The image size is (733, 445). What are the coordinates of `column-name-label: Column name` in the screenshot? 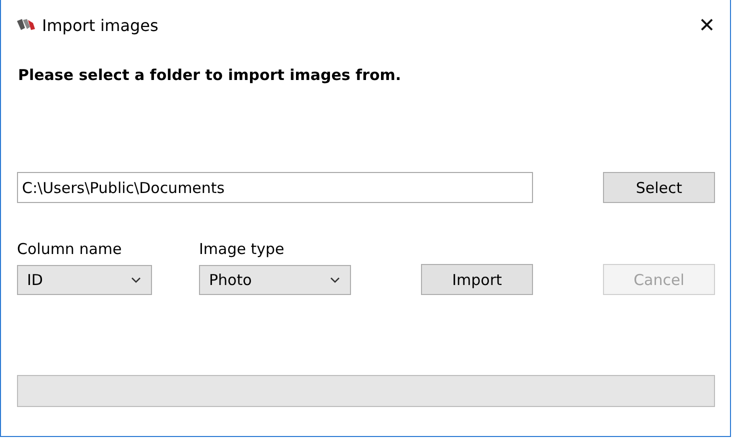 It's located at (70, 249).